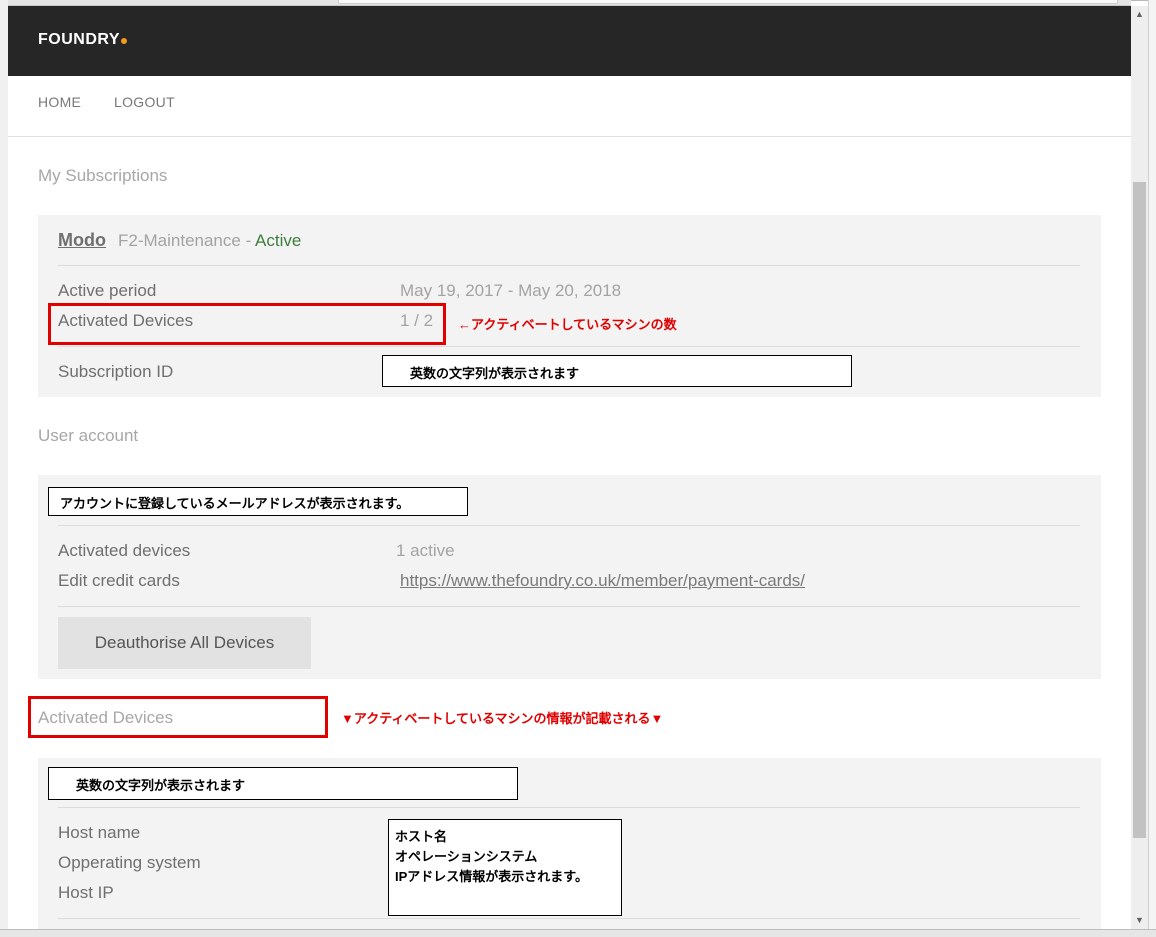  Describe the element at coordinates (491, 876) in the screenshot. I see `info-line-ip: IPアドレス情報が表示されます。` at that location.